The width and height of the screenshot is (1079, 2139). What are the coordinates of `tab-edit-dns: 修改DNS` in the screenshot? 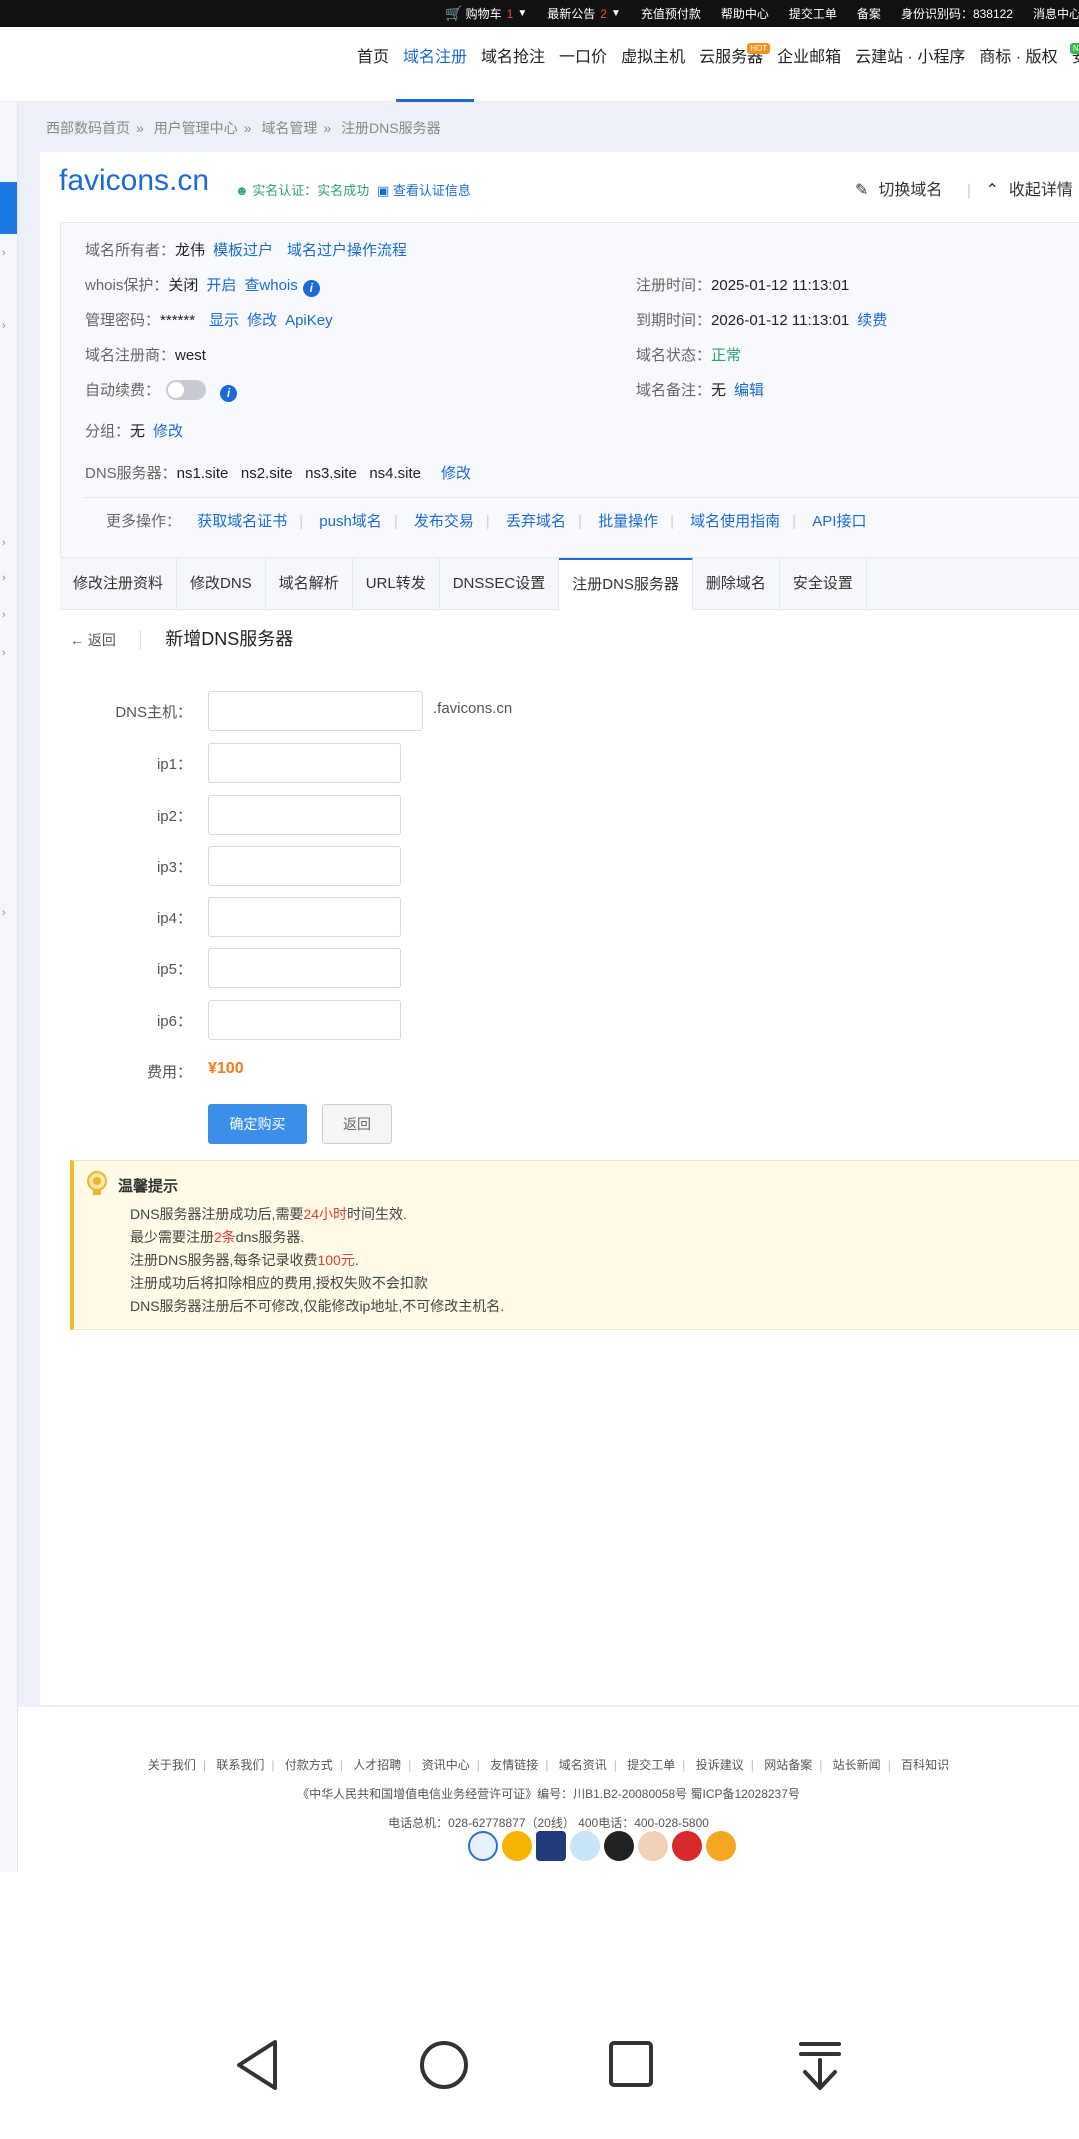 It's located at (221, 584).